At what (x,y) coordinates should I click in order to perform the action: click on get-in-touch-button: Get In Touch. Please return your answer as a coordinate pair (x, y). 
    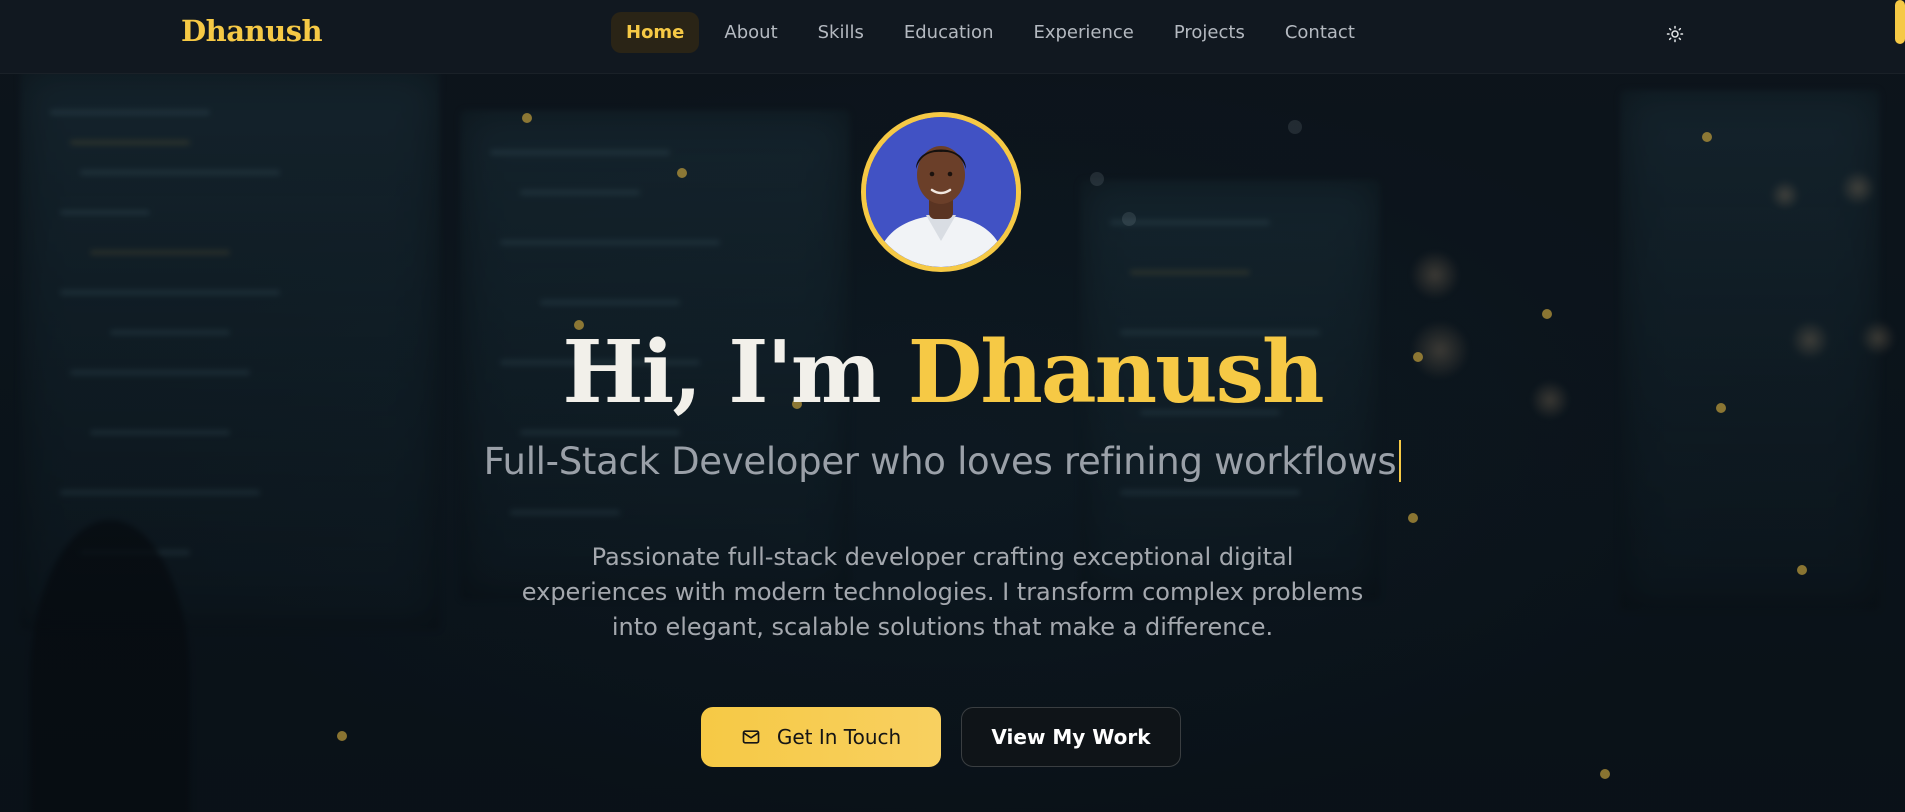
    Looking at the image, I should click on (821, 737).